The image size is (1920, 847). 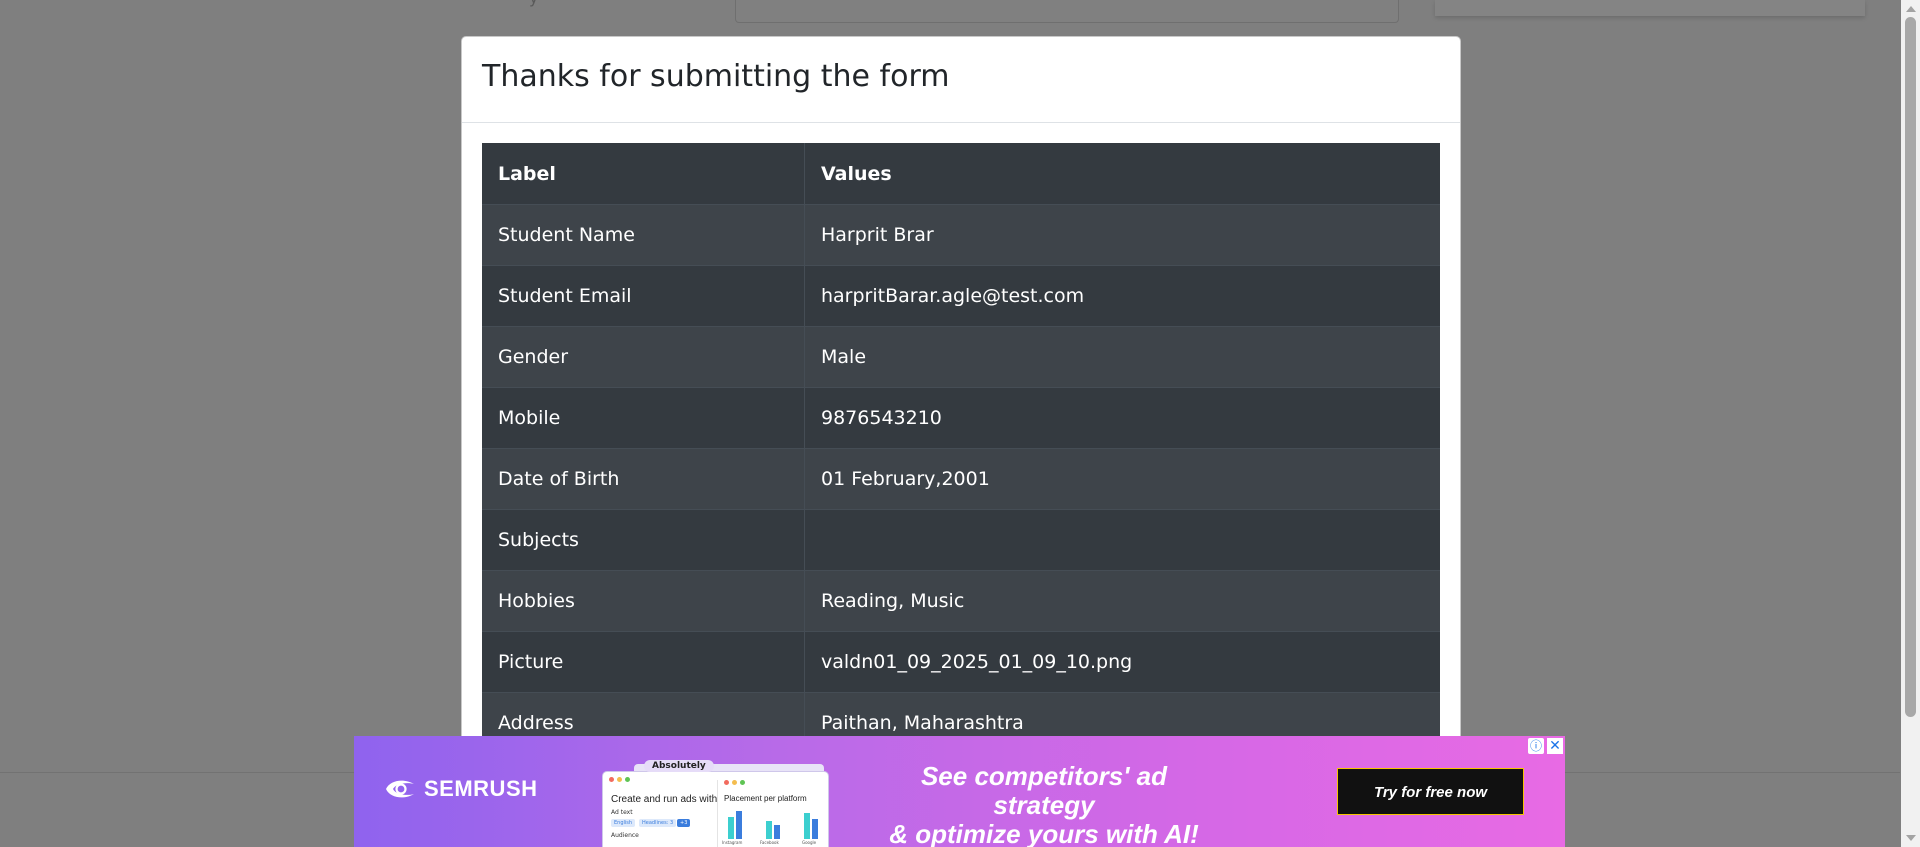 What do you see at coordinates (664, 799) in the screenshot?
I see `mockup-title: Create and run ads with` at bounding box center [664, 799].